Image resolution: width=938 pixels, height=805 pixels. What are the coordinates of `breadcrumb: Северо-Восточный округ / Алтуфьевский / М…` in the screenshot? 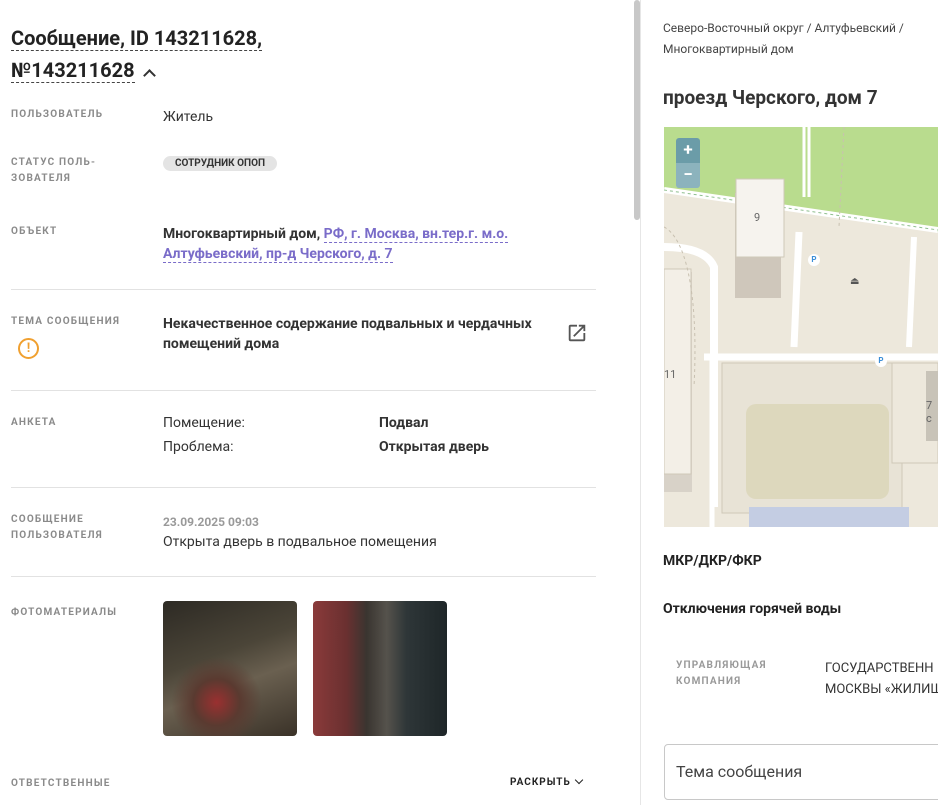 It's located at (783, 38).